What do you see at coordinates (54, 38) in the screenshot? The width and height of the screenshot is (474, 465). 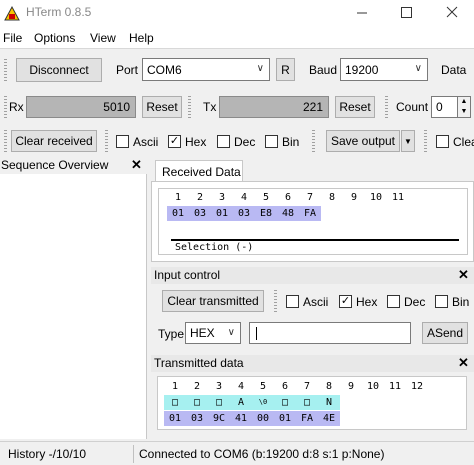 I see `menu-options: Options` at bounding box center [54, 38].